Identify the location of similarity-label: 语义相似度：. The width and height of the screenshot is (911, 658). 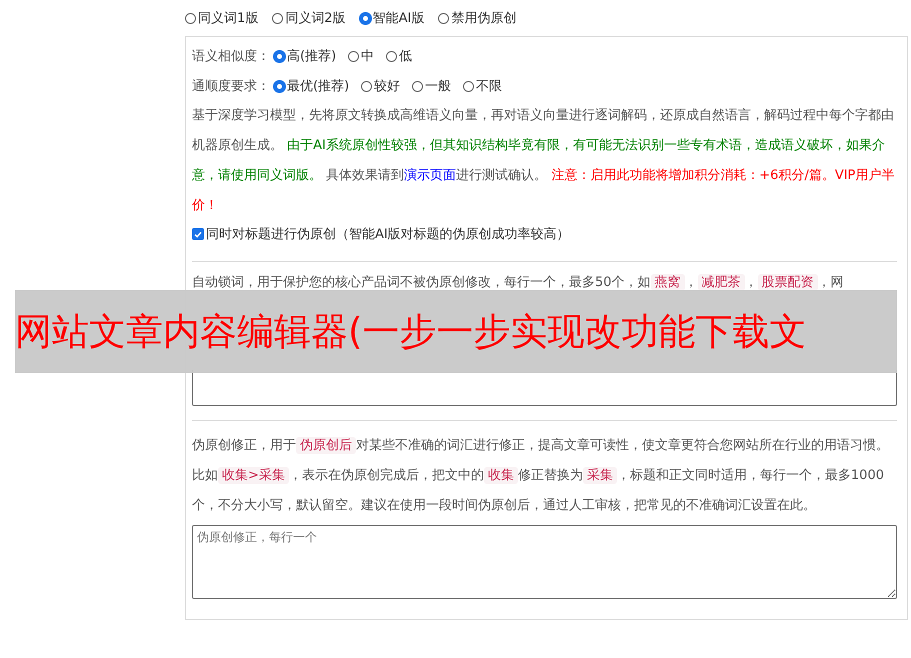
(231, 56).